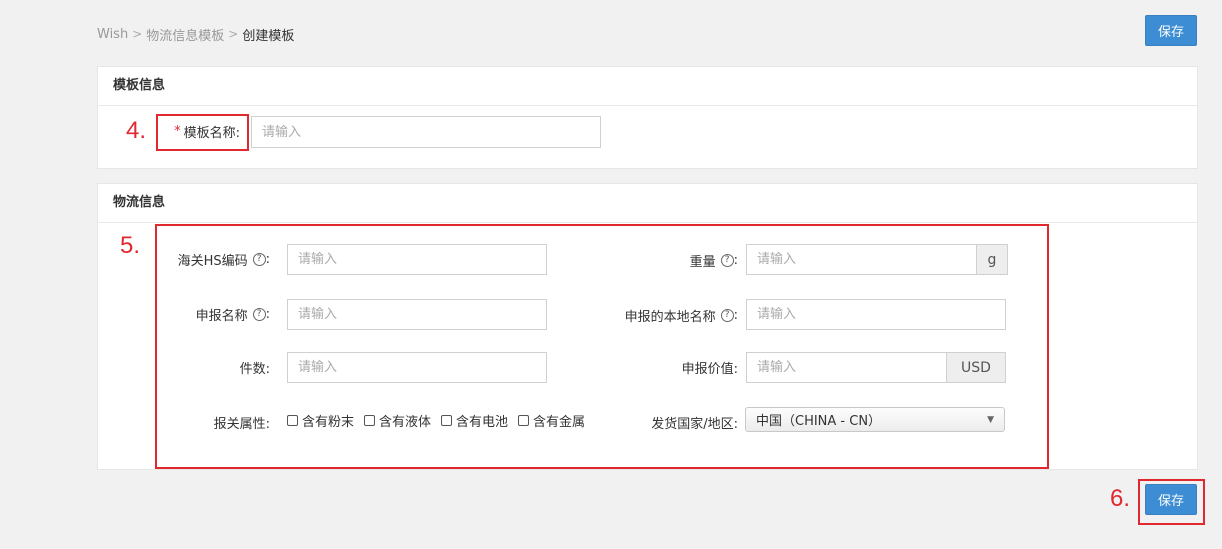 This screenshot has width=1222, height=549. Describe the element at coordinates (417, 367) in the screenshot. I see `count-input` at that location.